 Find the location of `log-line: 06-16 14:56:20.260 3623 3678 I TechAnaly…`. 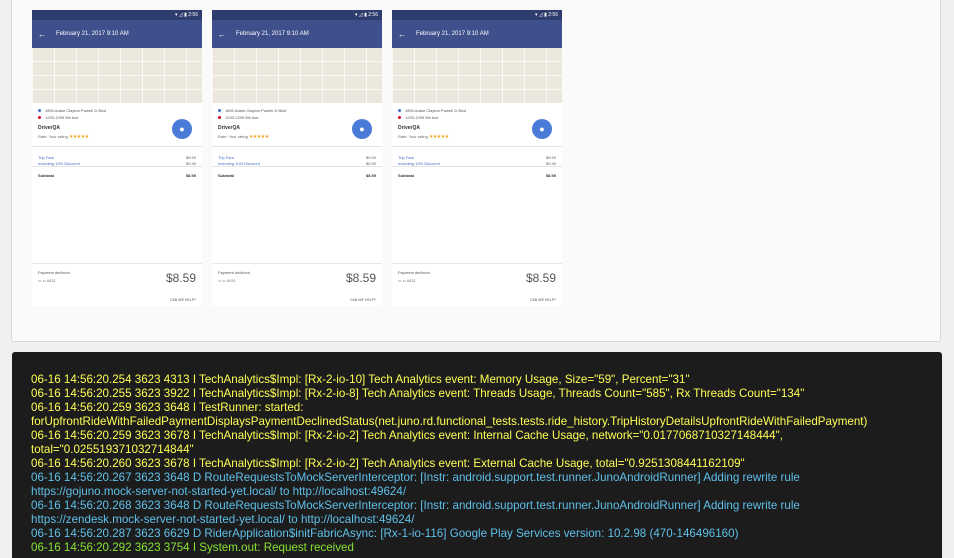

log-line: 06-16 14:56:20.260 3623 3678 I TechAnaly… is located at coordinates (388, 463).